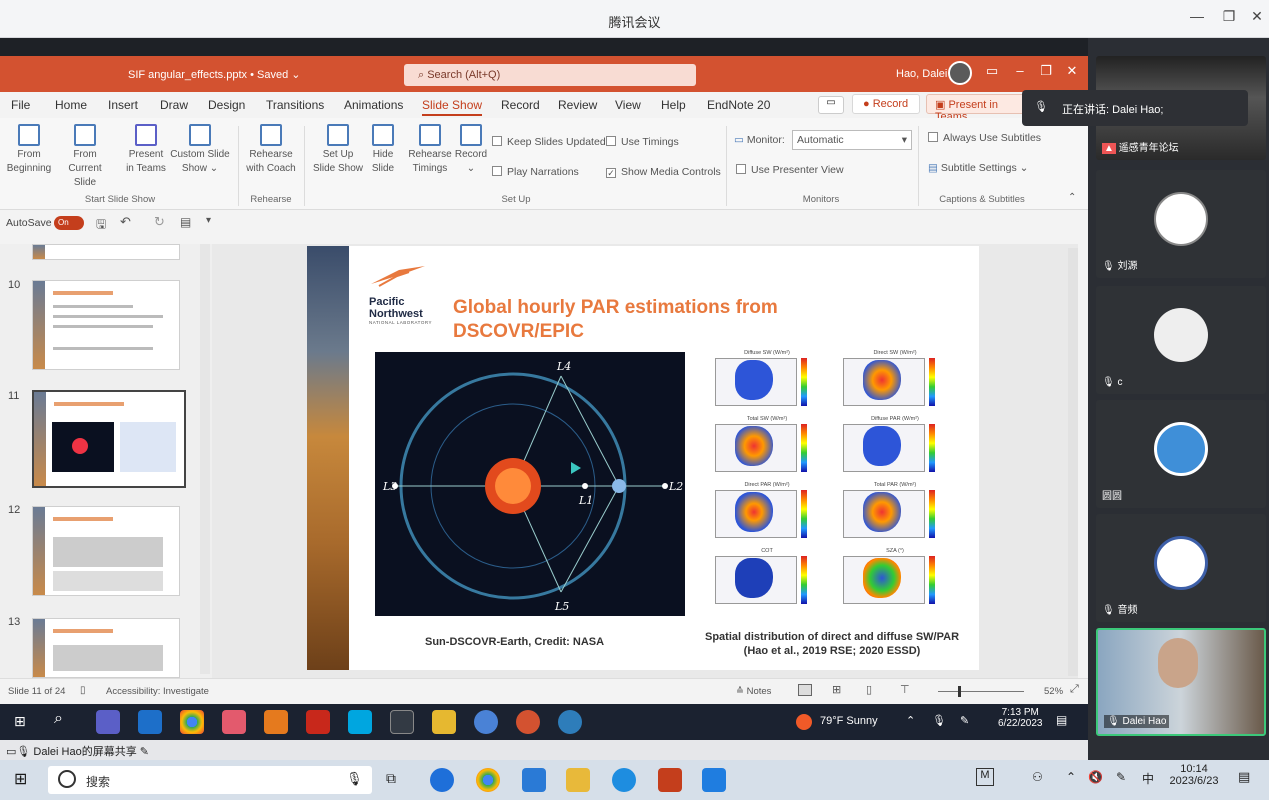 The height and width of the screenshot is (800, 1269). What do you see at coordinates (831, 105) in the screenshot?
I see `comments-icon: ▭` at bounding box center [831, 105].